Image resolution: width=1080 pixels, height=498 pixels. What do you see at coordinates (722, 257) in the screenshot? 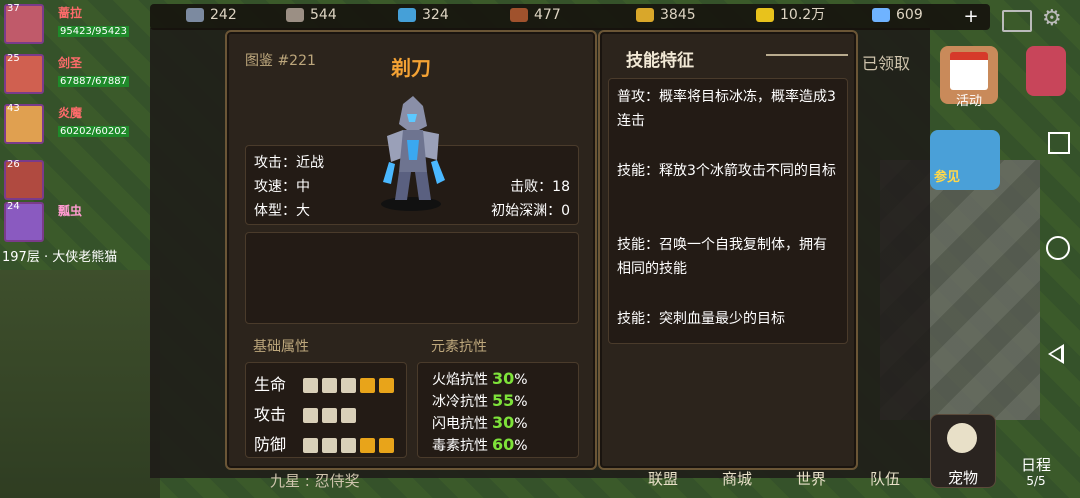
I see `skill-item: 技能：召唤一个自我复制体，拥有相同的技能` at bounding box center [722, 257].